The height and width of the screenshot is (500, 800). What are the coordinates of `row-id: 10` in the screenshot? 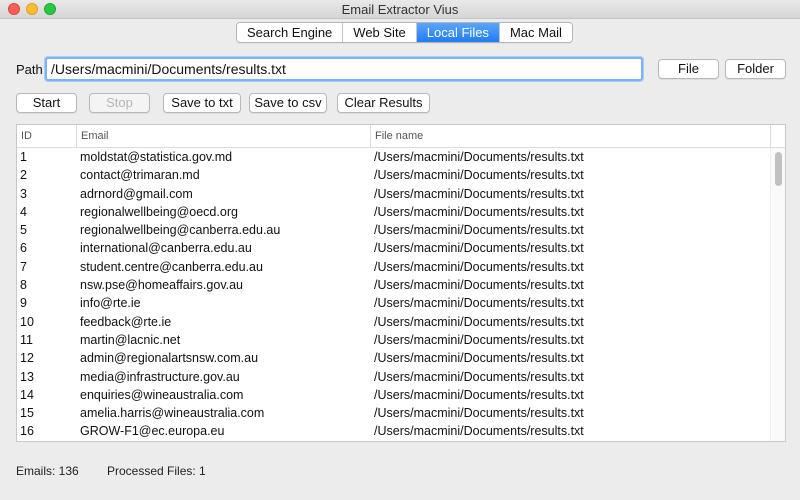 It's located at (27, 321).